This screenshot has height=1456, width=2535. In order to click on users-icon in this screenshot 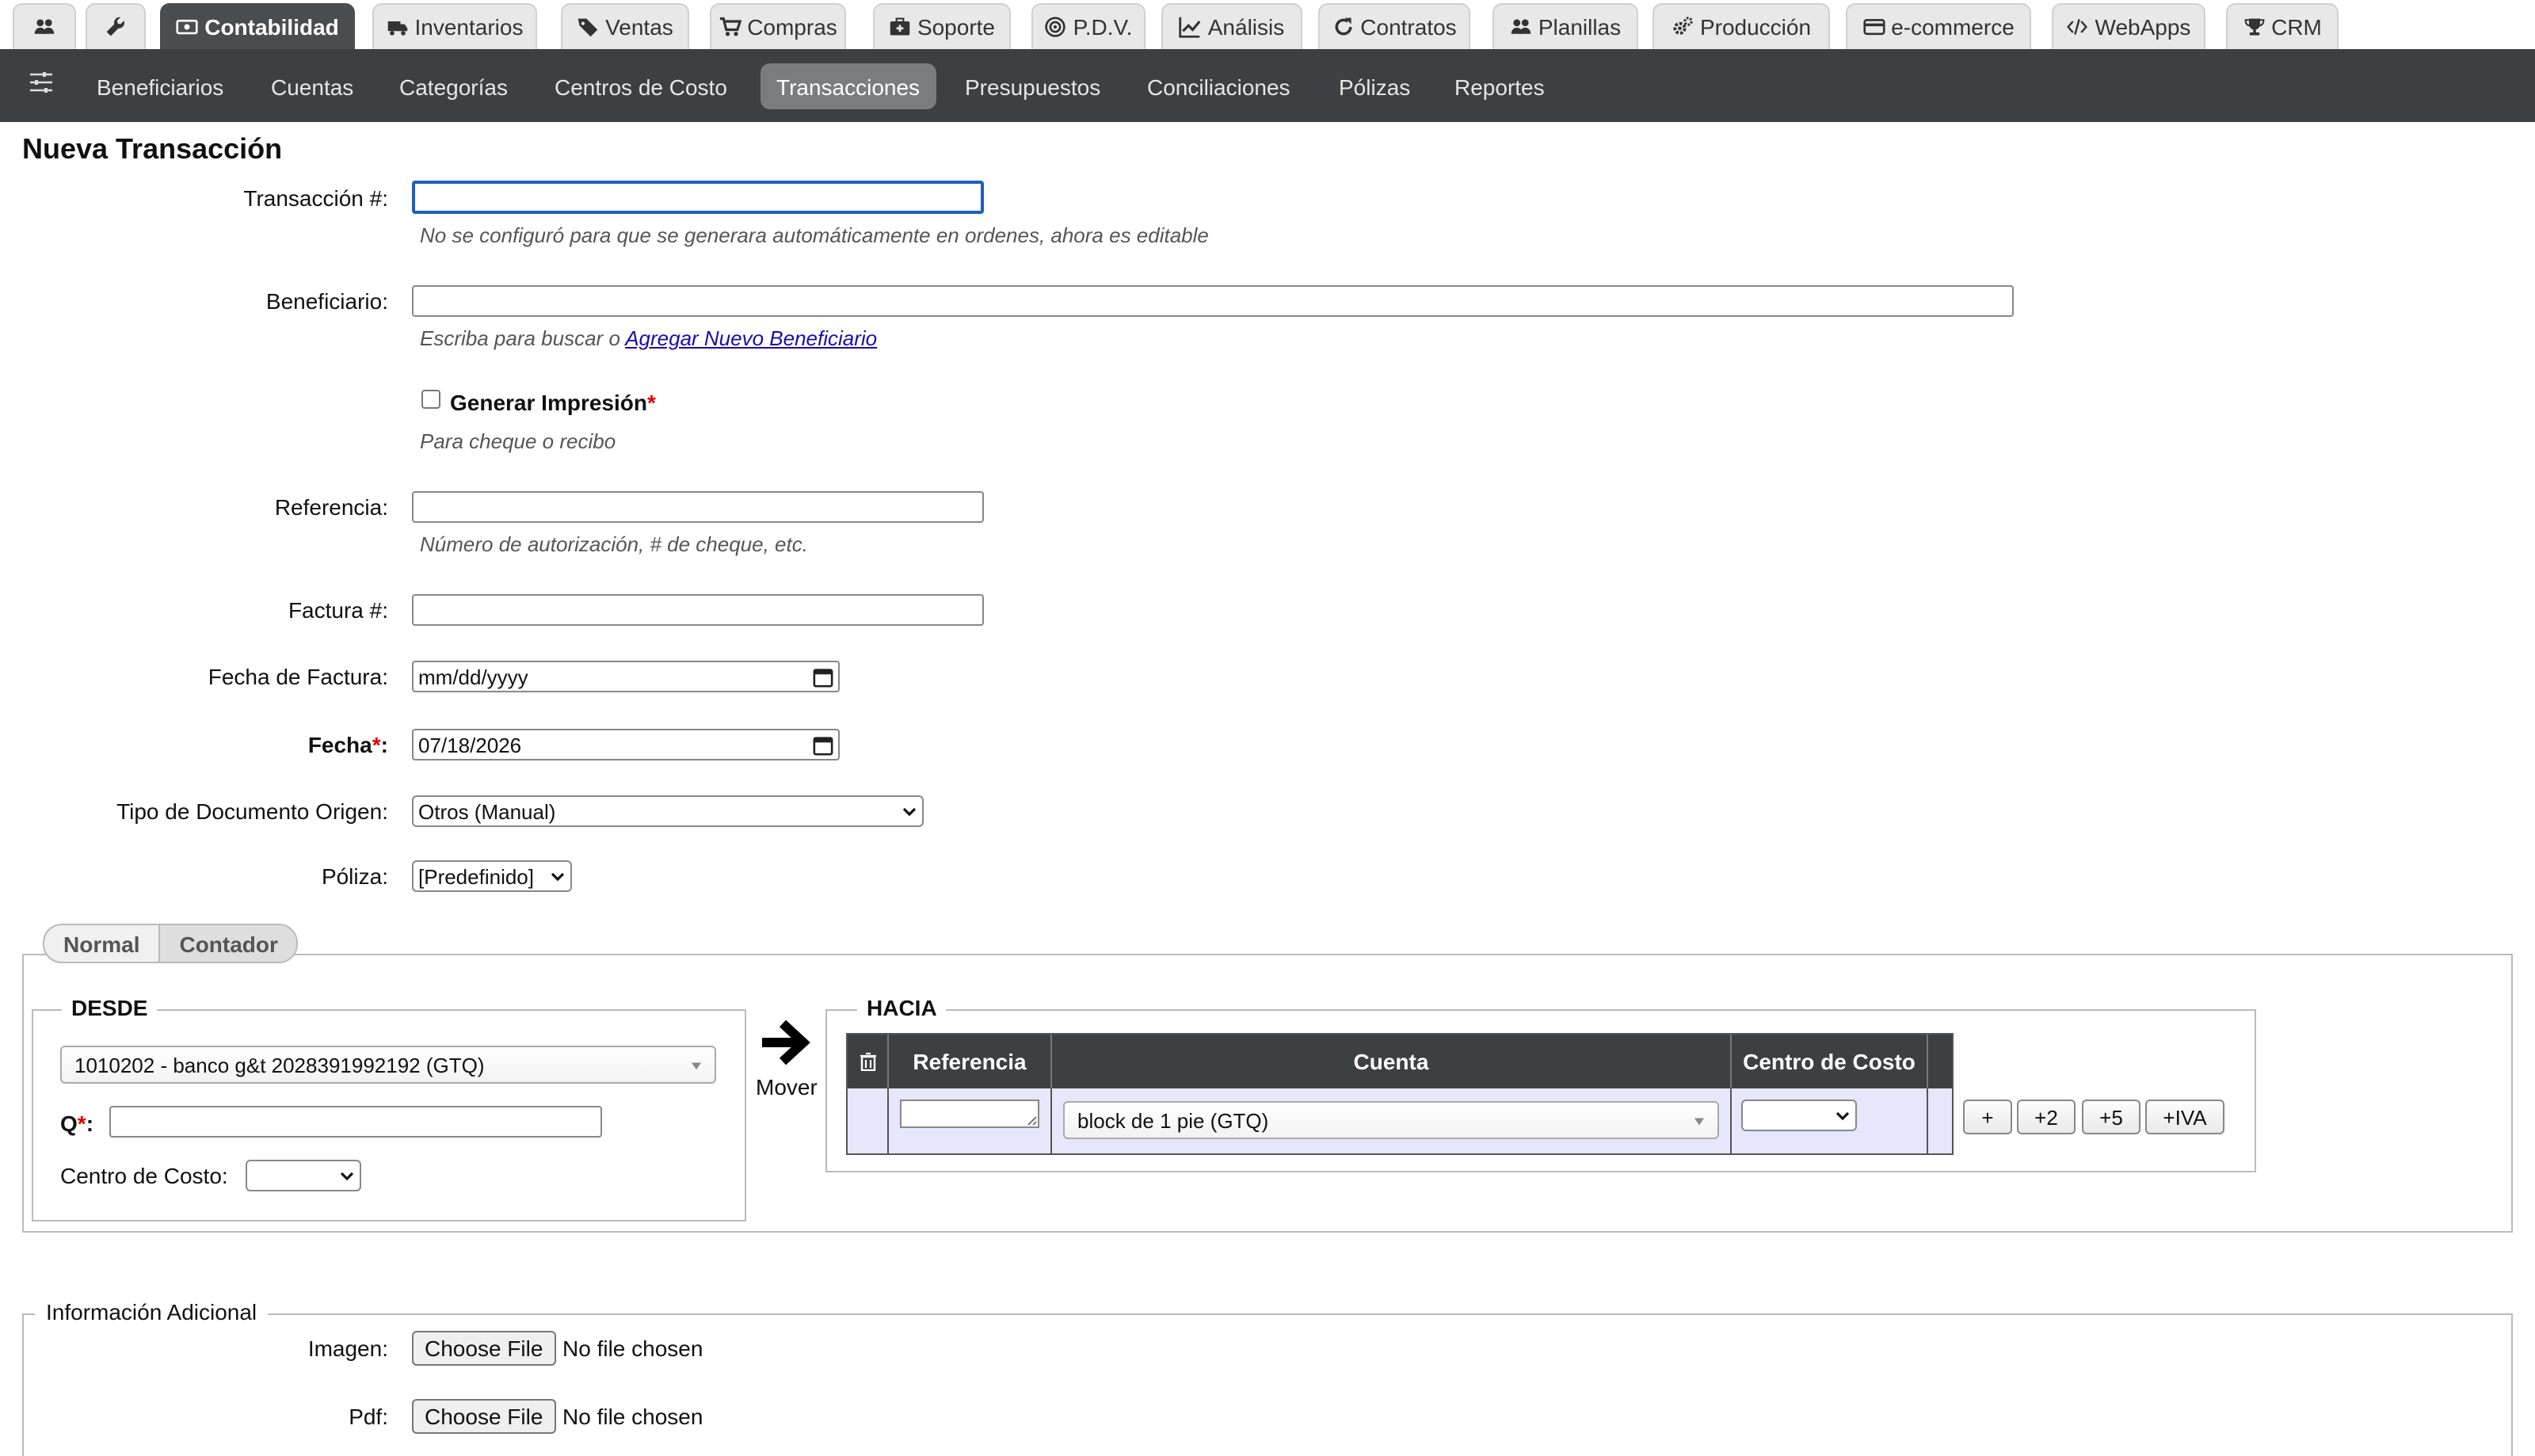, I will do `click(1521, 26)`.